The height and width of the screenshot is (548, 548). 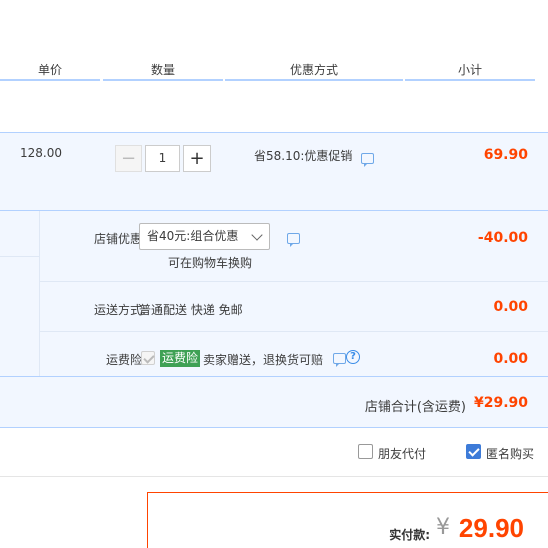 I want to click on chevron-down-icon, so click(x=257, y=235).